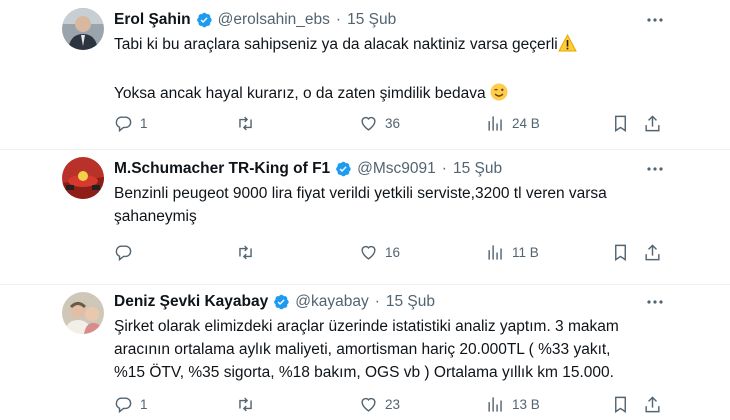 This screenshot has width=730, height=420. Describe the element at coordinates (393, 404) in the screenshot. I see `like-count: 23` at that location.